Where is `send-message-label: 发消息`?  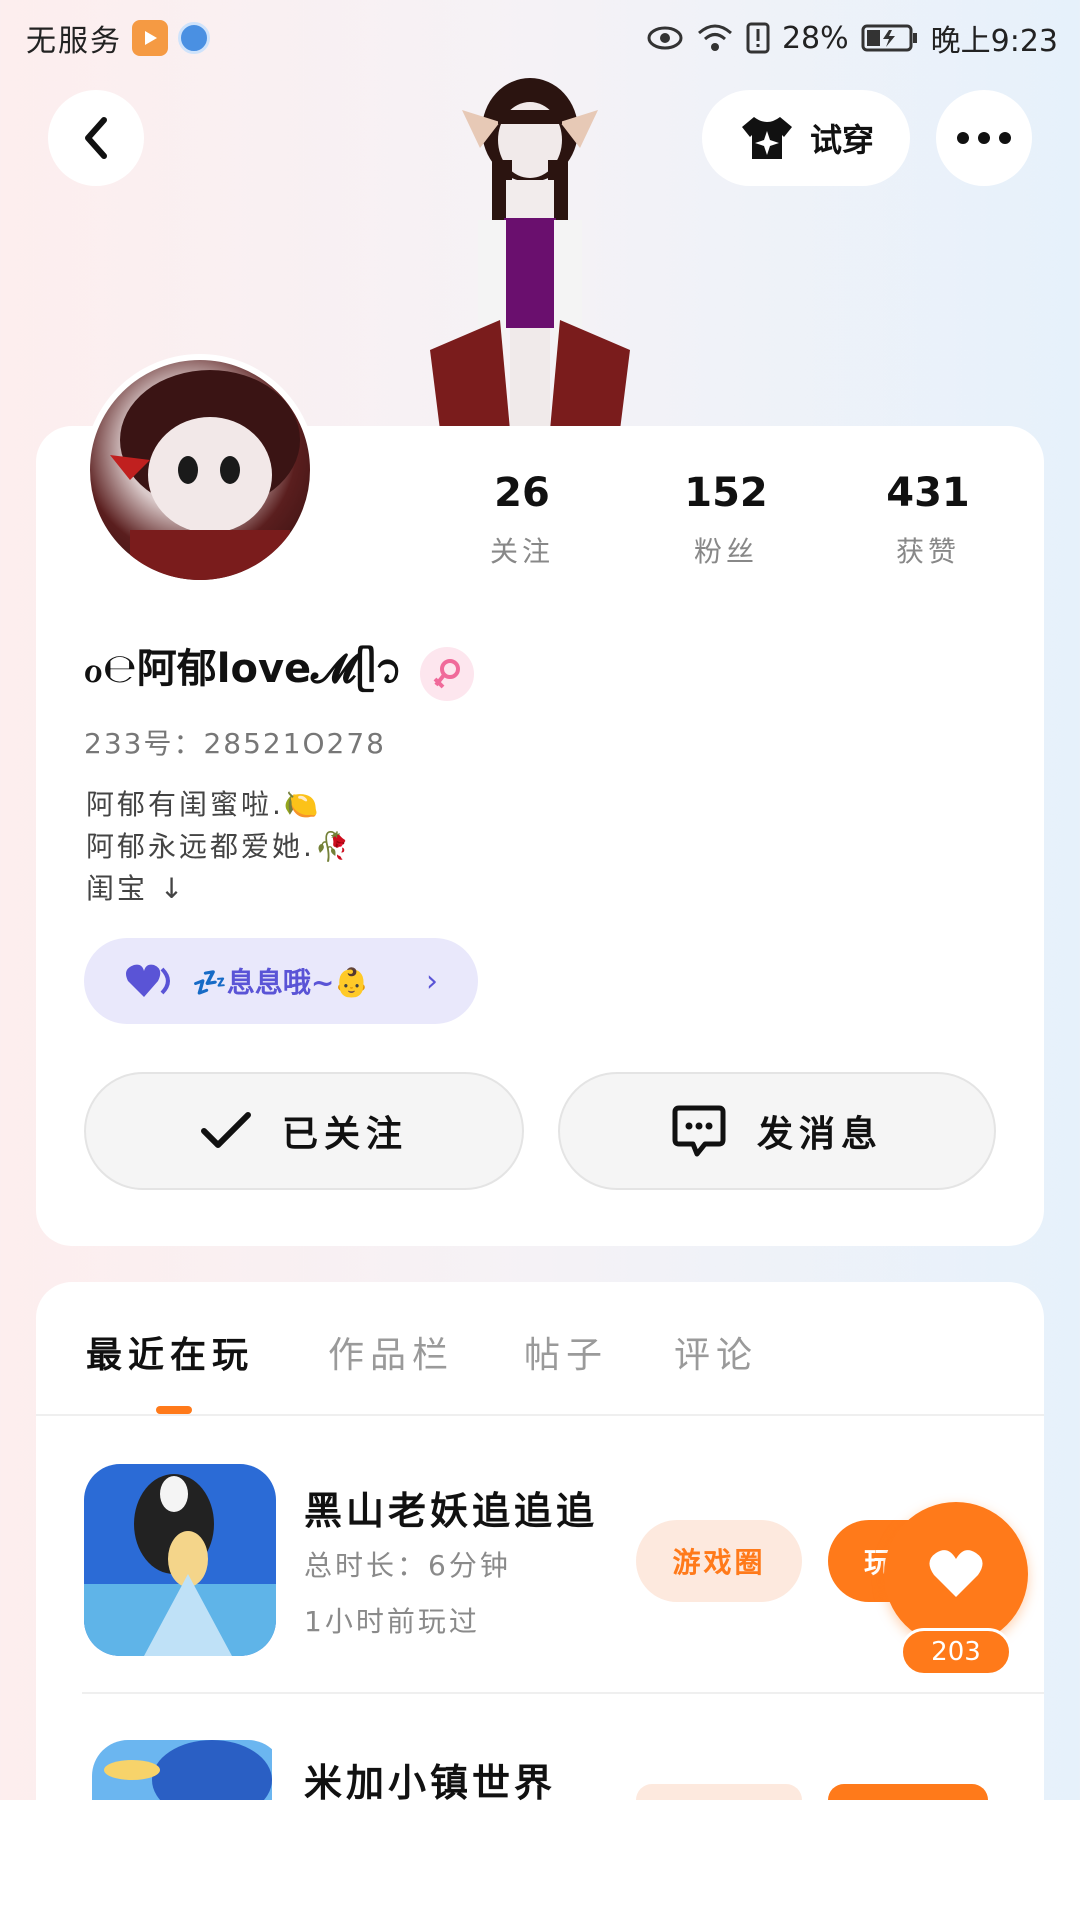 send-message-label: 发消息 is located at coordinates (819, 1134).